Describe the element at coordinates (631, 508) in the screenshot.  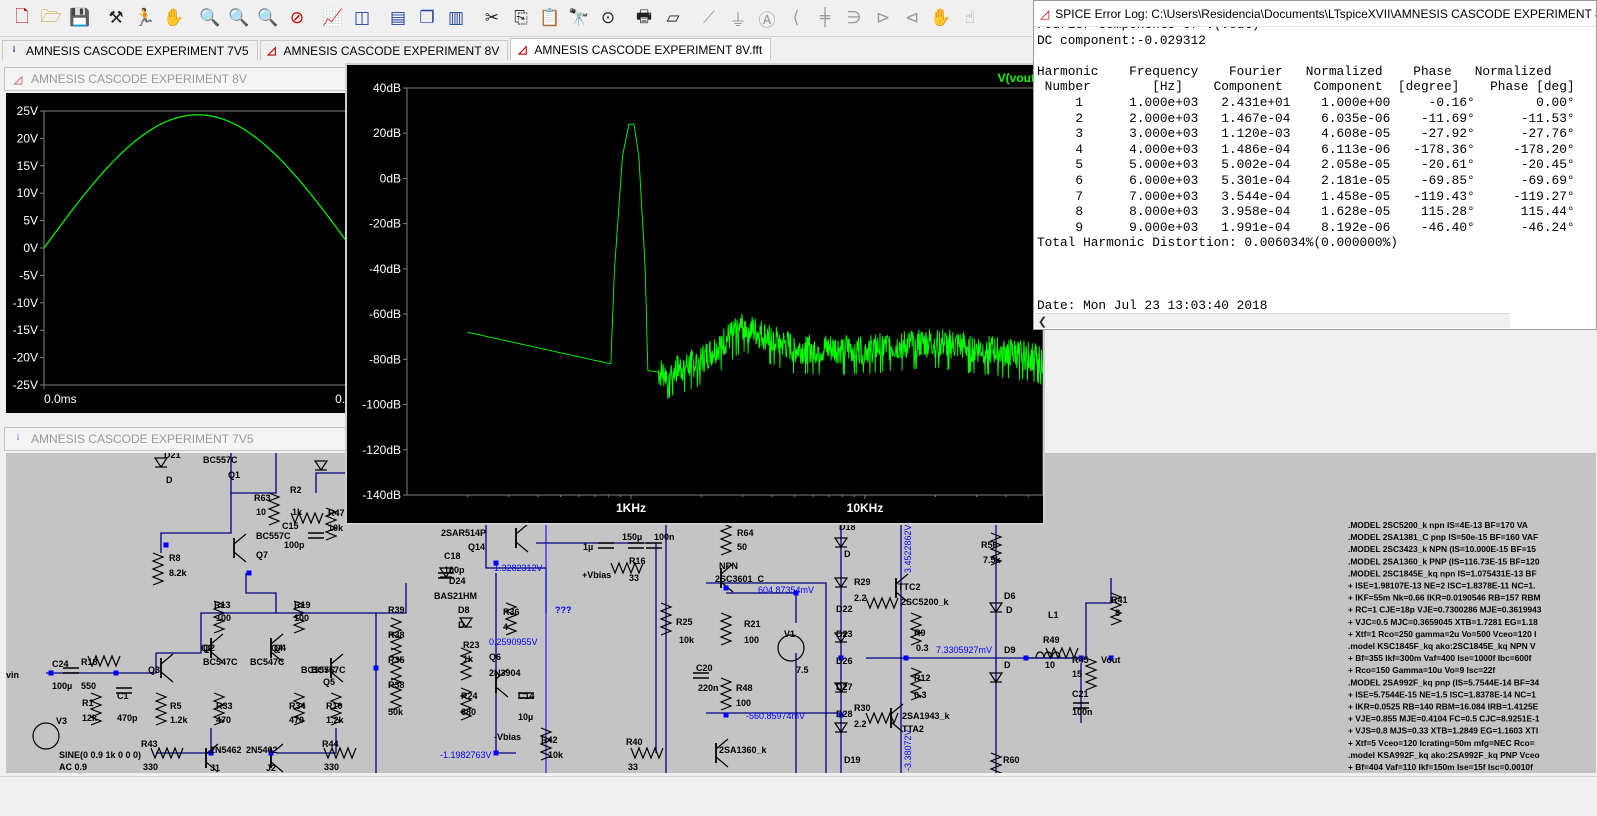
I see `x-tick-label: 1KHz` at that location.